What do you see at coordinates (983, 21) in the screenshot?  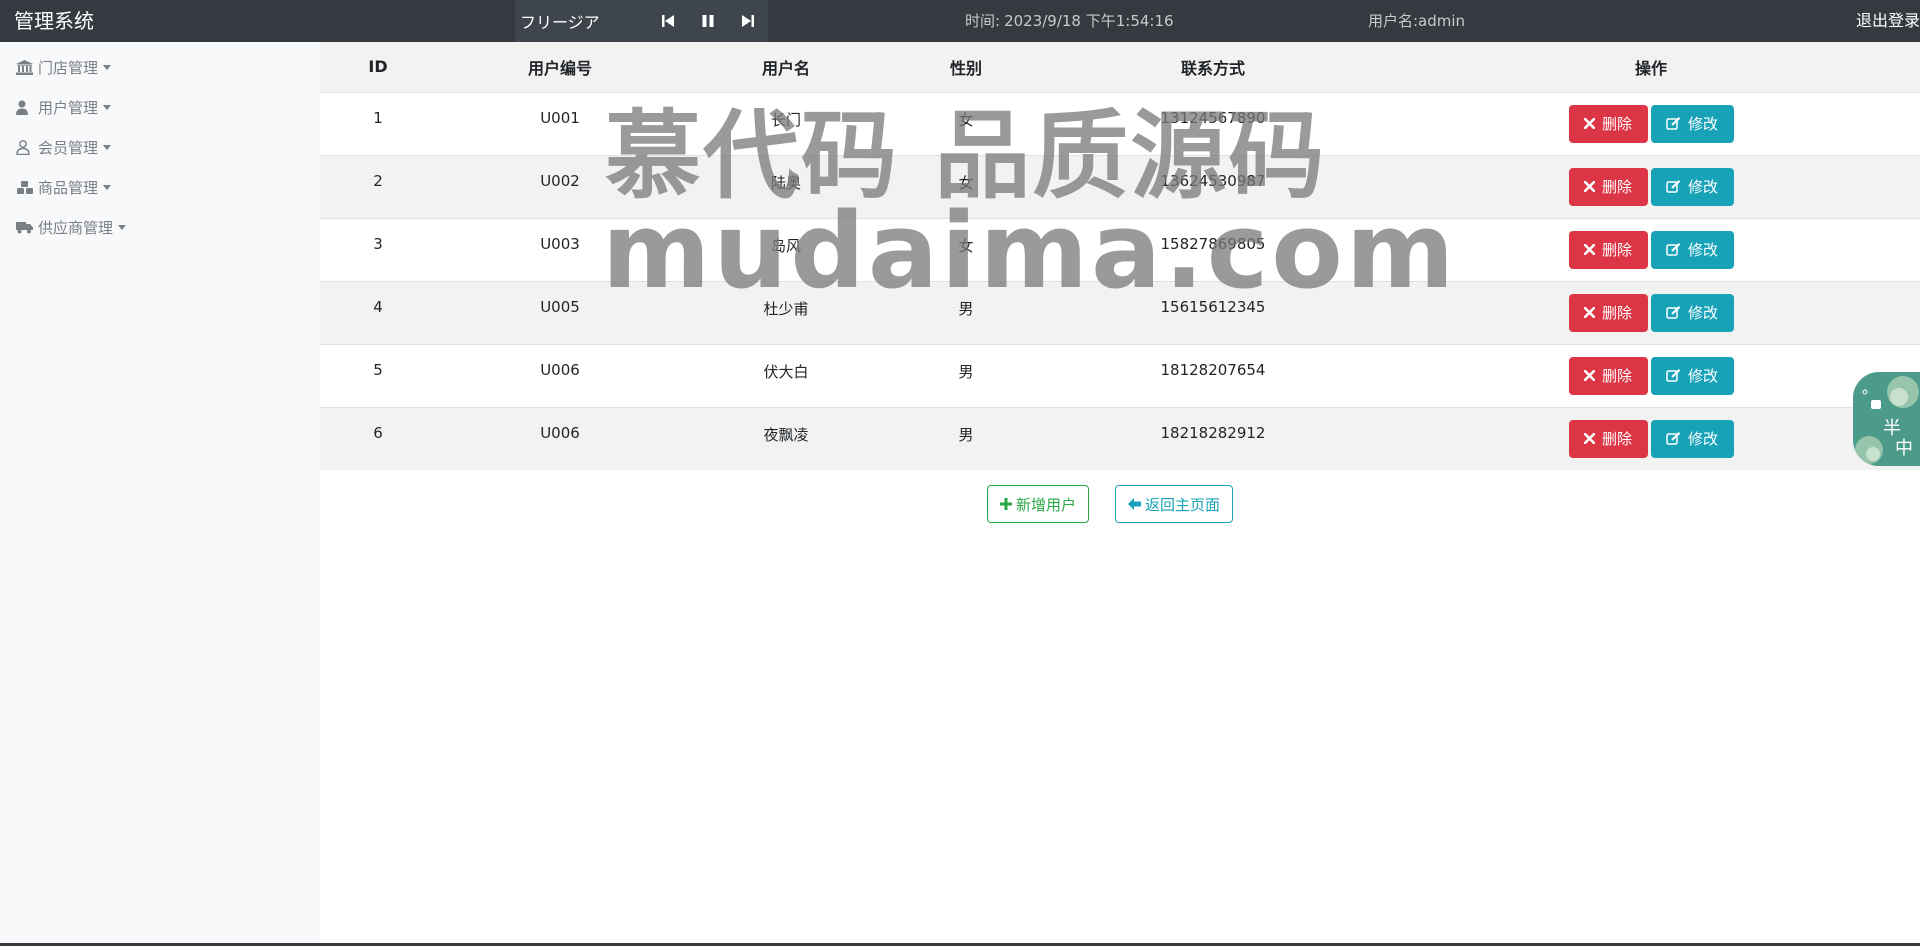 I see `time-label: 时间:` at bounding box center [983, 21].